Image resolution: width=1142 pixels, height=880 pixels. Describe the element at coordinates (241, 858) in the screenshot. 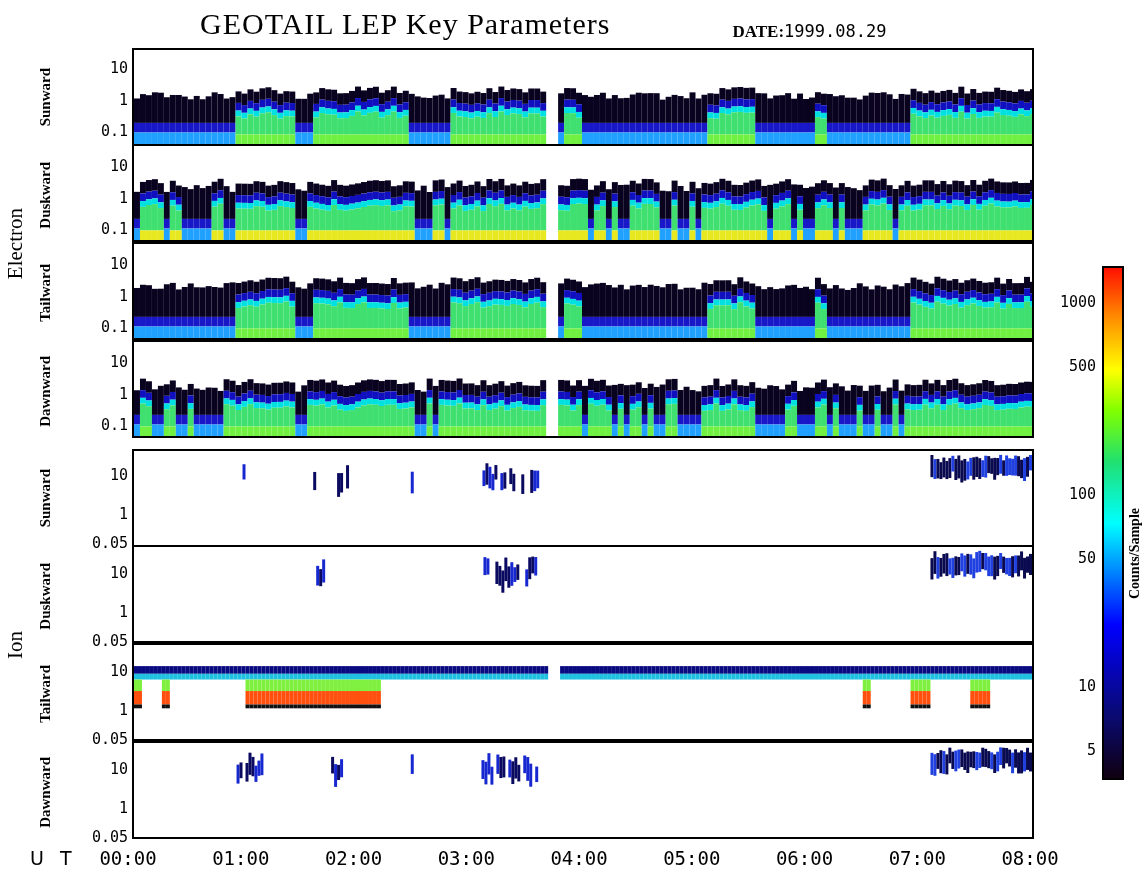

I see `axis-tick-label: 01:00` at that location.